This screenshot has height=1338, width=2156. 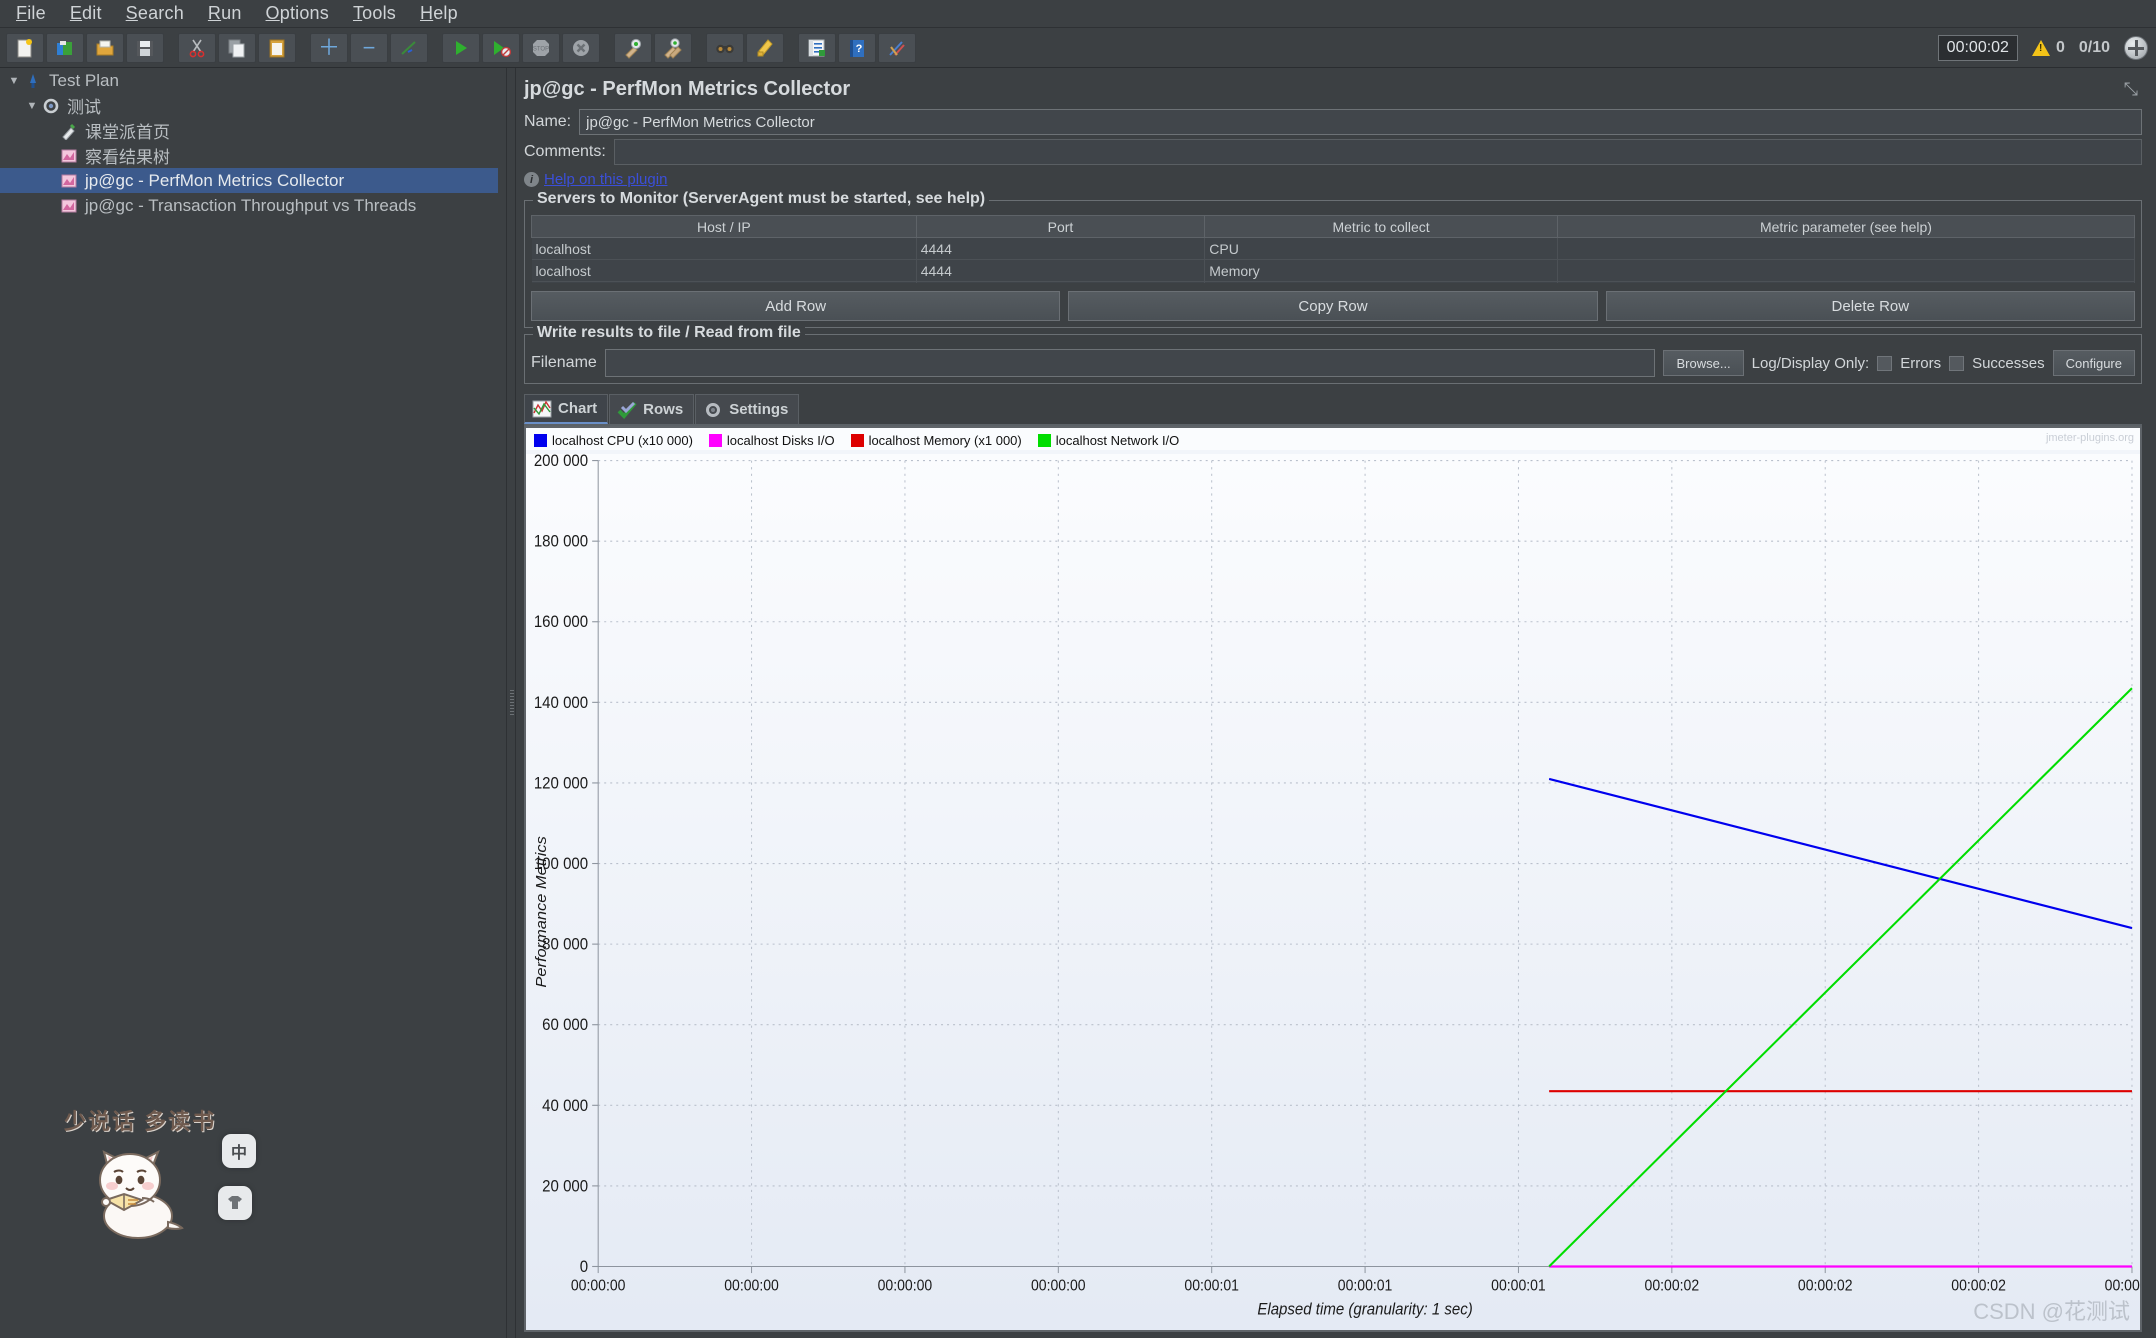 What do you see at coordinates (1381, 282) in the screenshot?
I see `cell-metric: Disks I/O` at bounding box center [1381, 282].